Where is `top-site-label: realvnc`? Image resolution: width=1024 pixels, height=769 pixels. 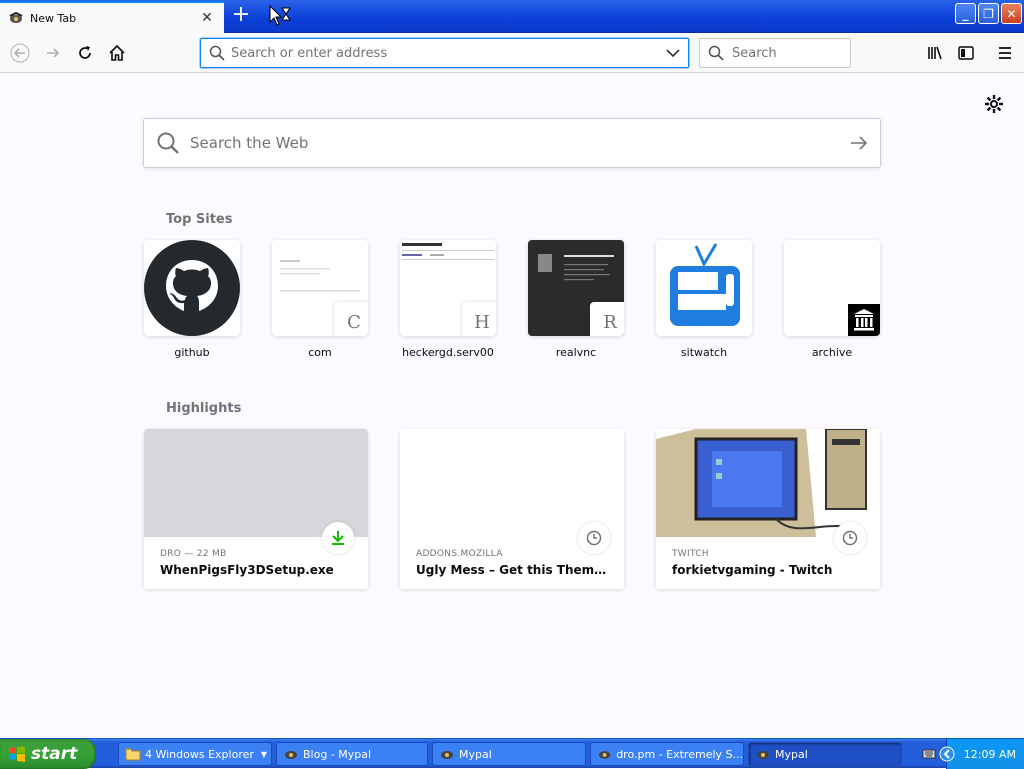
top-site-label: realvnc is located at coordinates (576, 352).